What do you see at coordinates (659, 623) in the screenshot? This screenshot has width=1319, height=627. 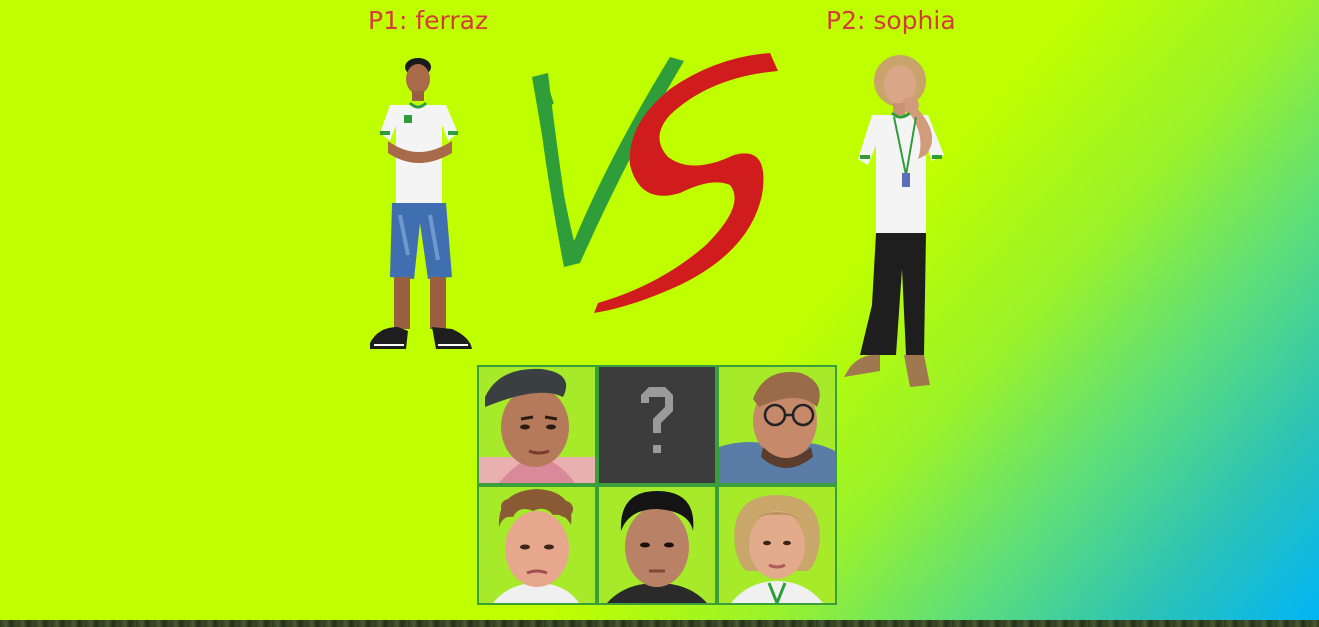 I see `ground-strip` at bounding box center [659, 623].